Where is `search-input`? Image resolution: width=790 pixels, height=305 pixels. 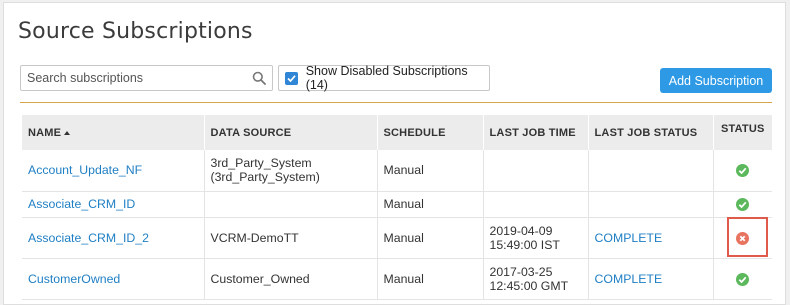 search-input is located at coordinates (131, 78).